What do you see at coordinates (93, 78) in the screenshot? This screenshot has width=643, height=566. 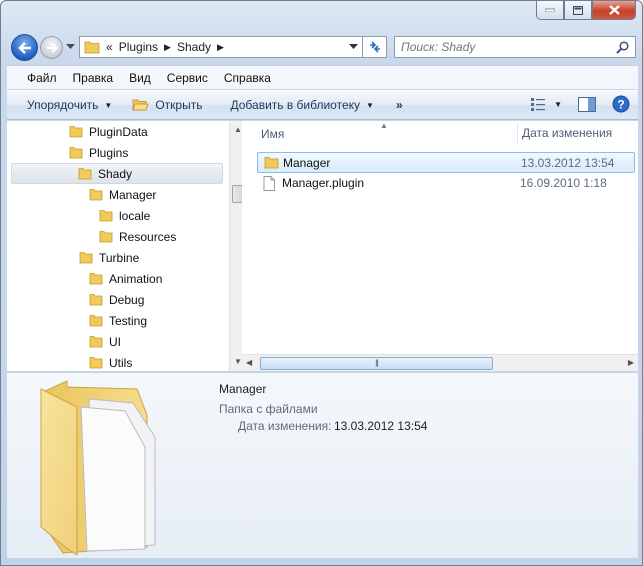 I see `menu-edit: Правка` at bounding box center [93, 78].